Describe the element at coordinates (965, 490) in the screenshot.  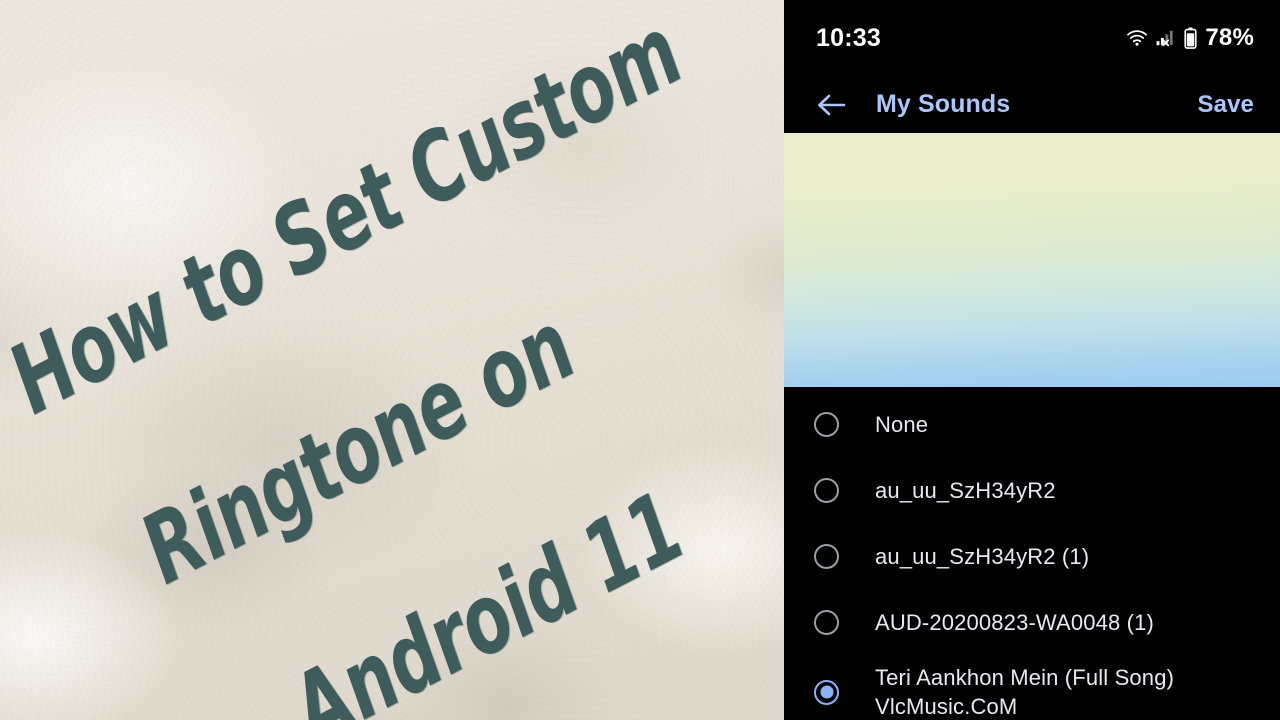
I see `sound-list-item-label: au_uu_SzH34yR2` at that location.